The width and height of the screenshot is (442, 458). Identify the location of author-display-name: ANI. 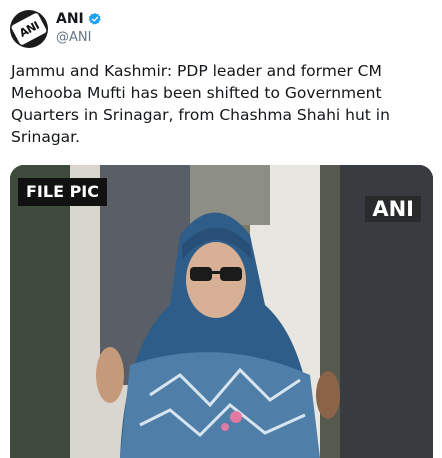
(70, 19).